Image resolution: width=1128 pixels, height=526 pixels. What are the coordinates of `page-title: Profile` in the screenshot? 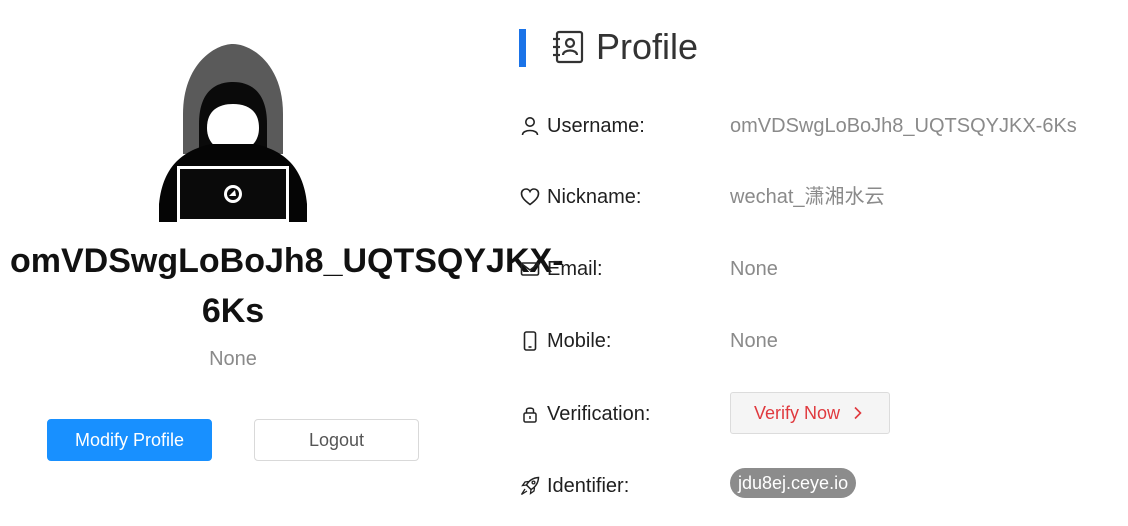 It's located at (647, 46).